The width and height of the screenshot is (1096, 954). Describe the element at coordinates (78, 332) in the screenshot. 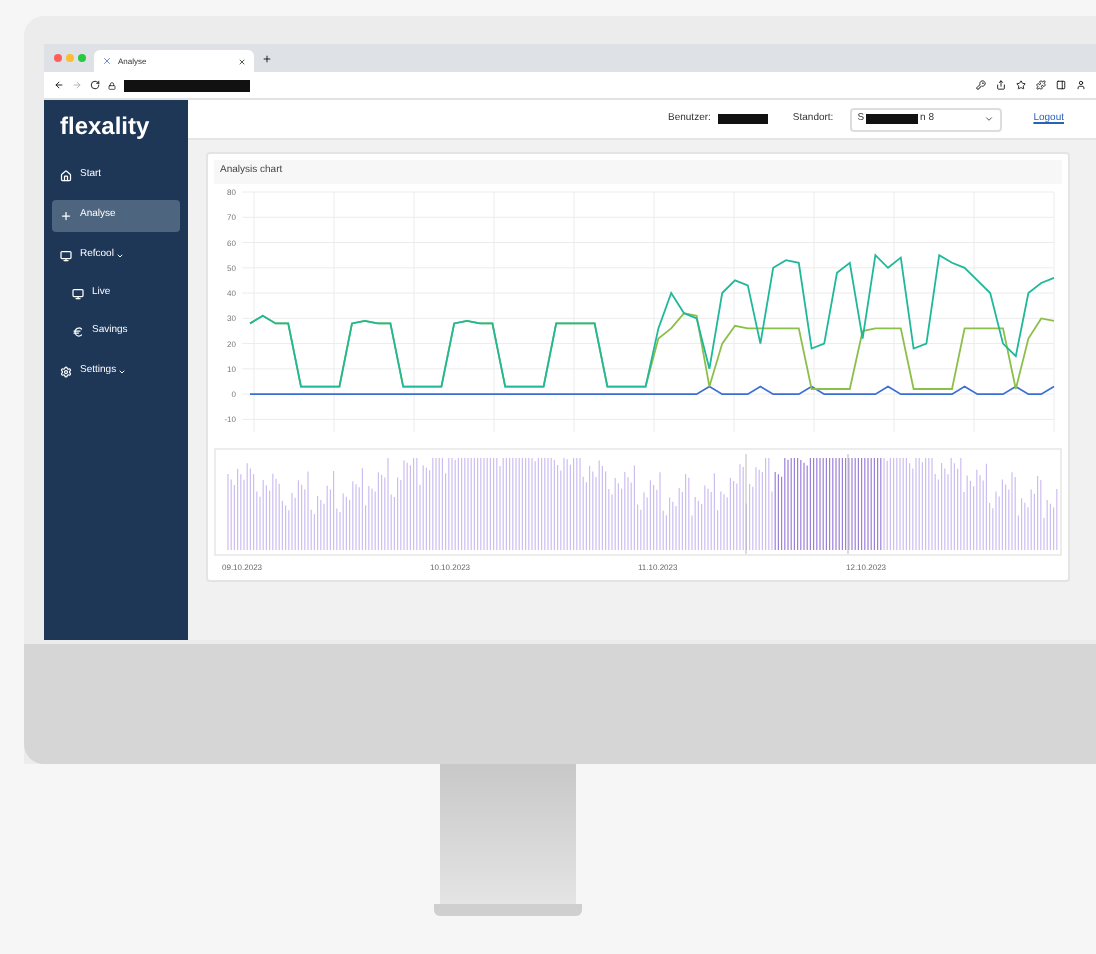

I see `euro-icon` at that location.